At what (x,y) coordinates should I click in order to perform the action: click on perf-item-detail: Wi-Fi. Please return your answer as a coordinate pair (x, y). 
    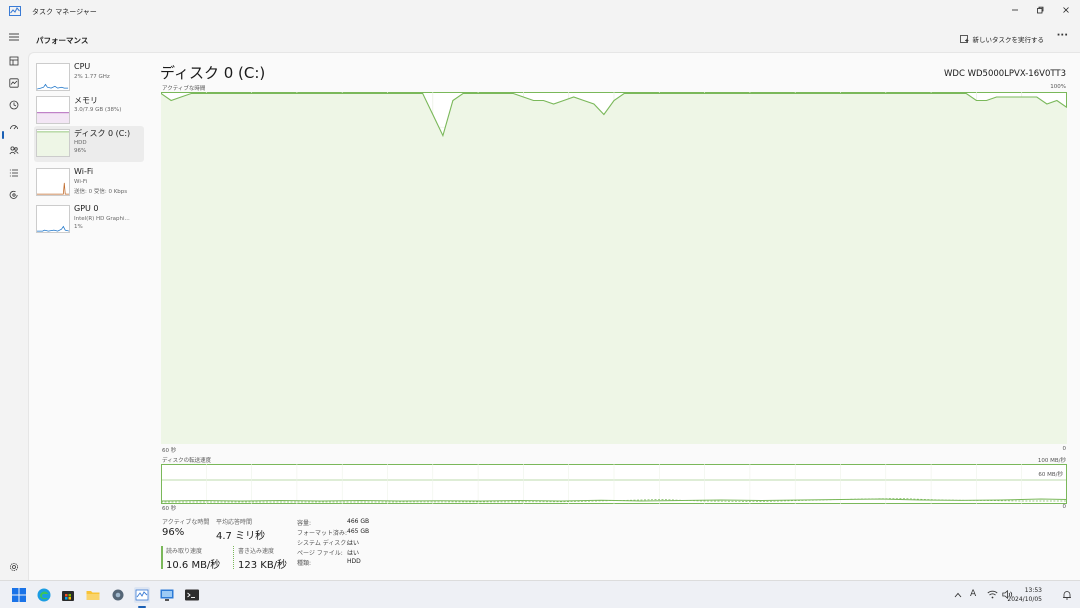
    Looking at the image, I should click on (81, 182).